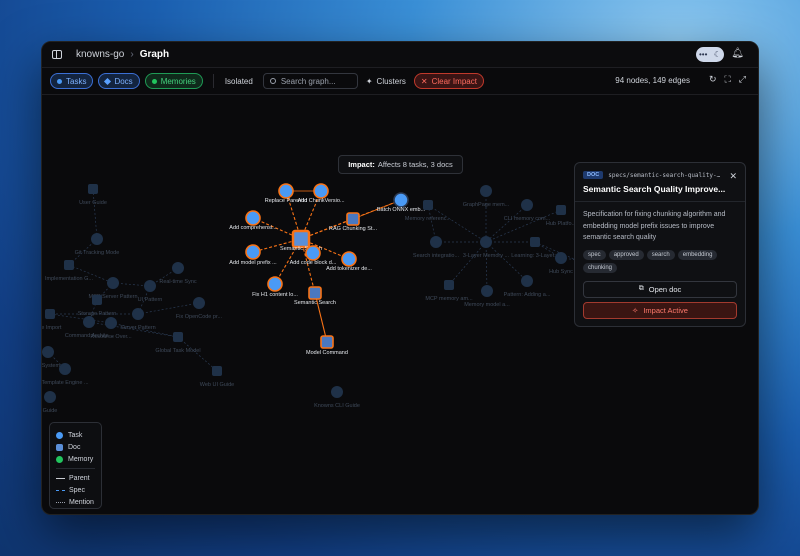 Image resolution: width=800 pixels, height=556 pixels. What do you see at coordinates (594, 254) in the screenshot?
I see `doc-tag: spec` at bounding box center [594, 254].